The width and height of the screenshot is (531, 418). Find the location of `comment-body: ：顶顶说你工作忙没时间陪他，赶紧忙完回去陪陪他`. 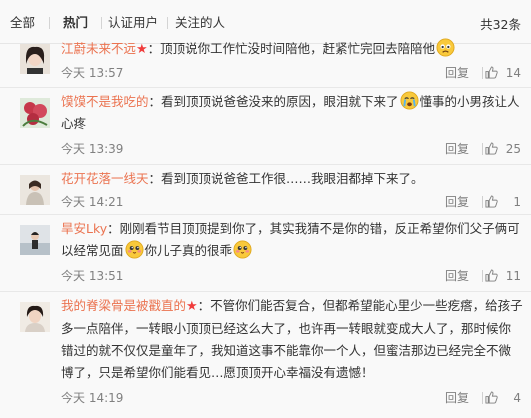

comment-body: ：顶顶说你工作忙没时间陪他，赶紧忙完回去陪陪他 is located at coordinates (291, 48).